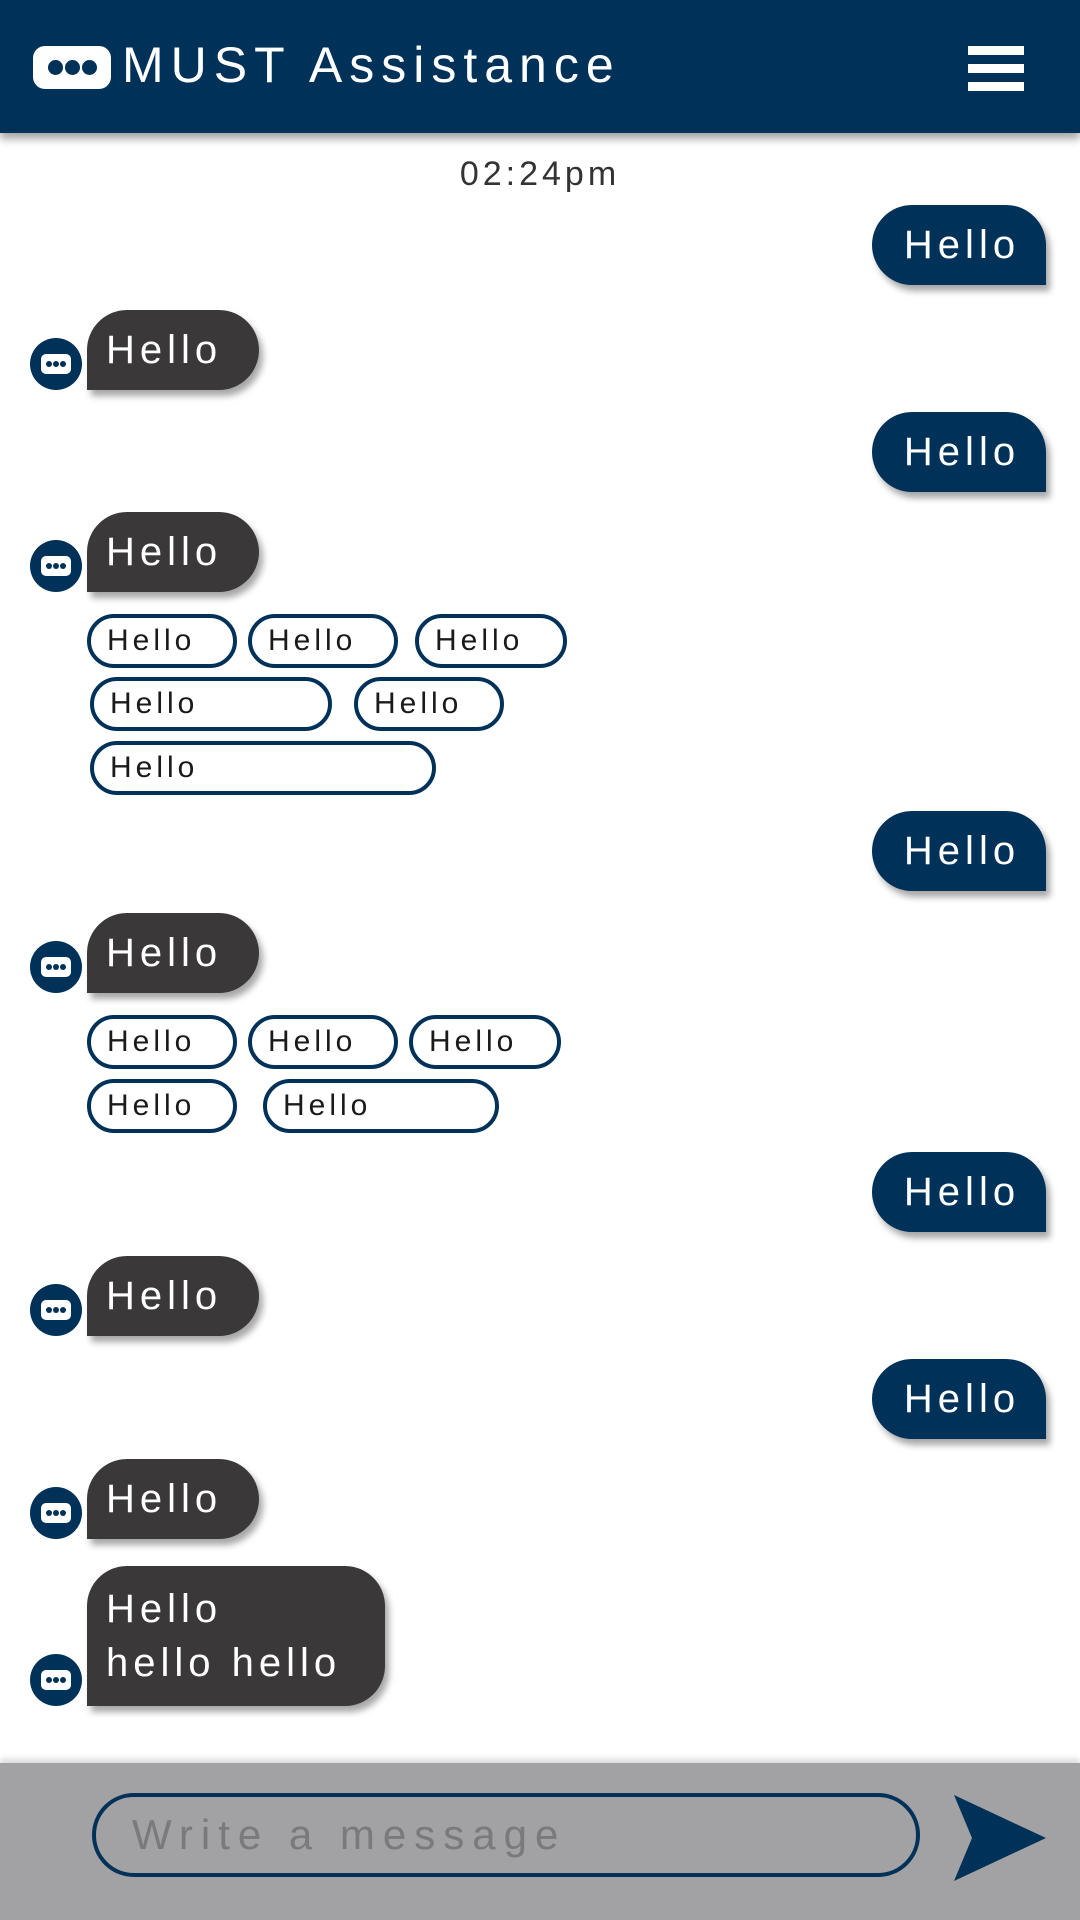 The image size is (1080, 1920). Describe the element at coordinates (371, 65) in the screenshot. I see `app-title: MUST Assistance` at that location.